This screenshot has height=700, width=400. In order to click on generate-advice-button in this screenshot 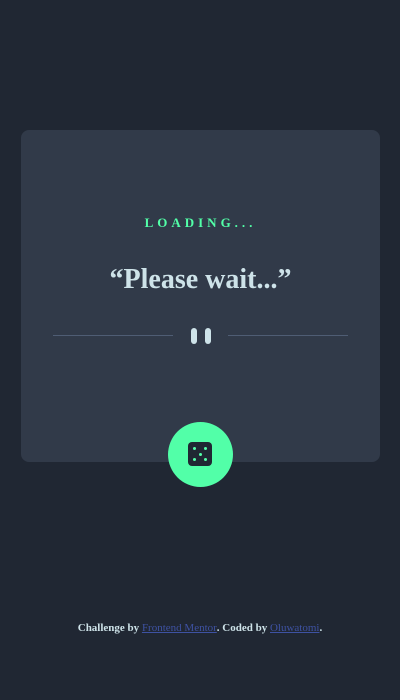, I will do `click(200, 454)`.